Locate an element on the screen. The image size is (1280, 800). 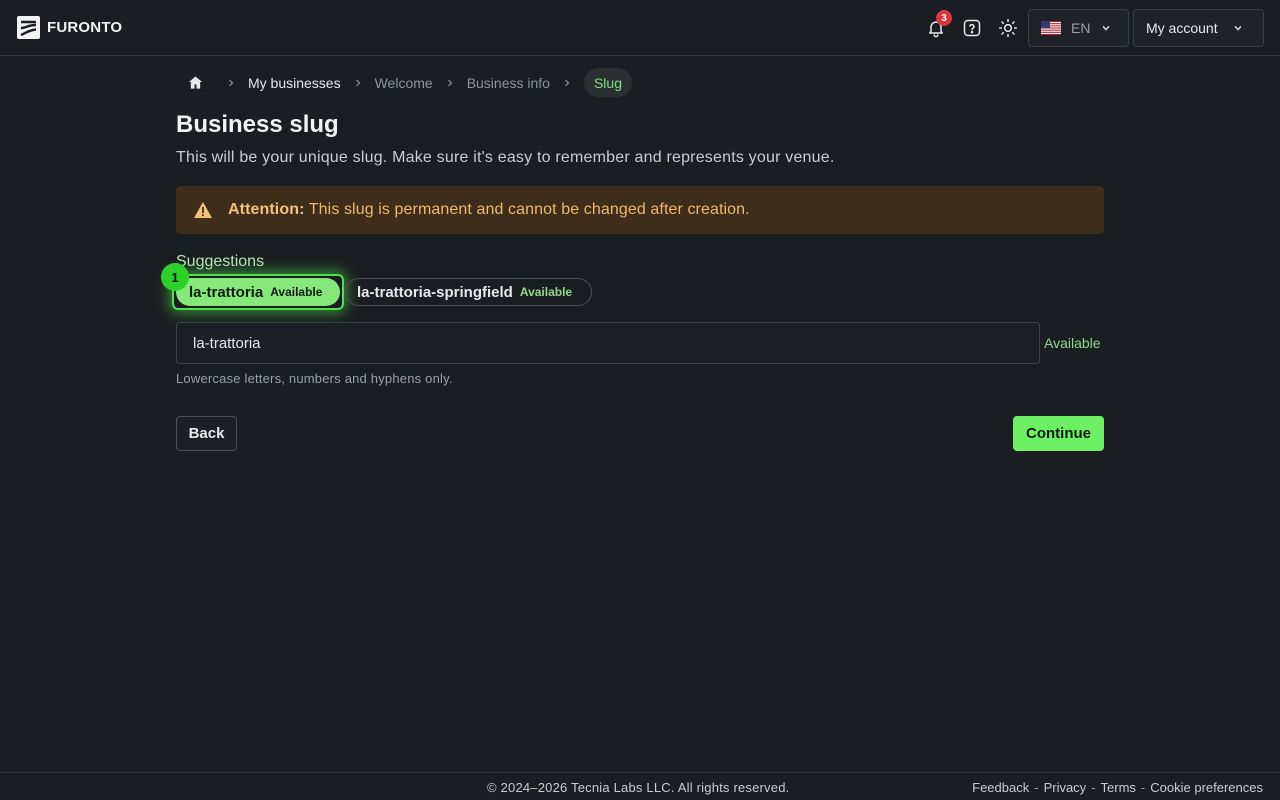
continue-button: Continue is located at coordinates (1058, 433).